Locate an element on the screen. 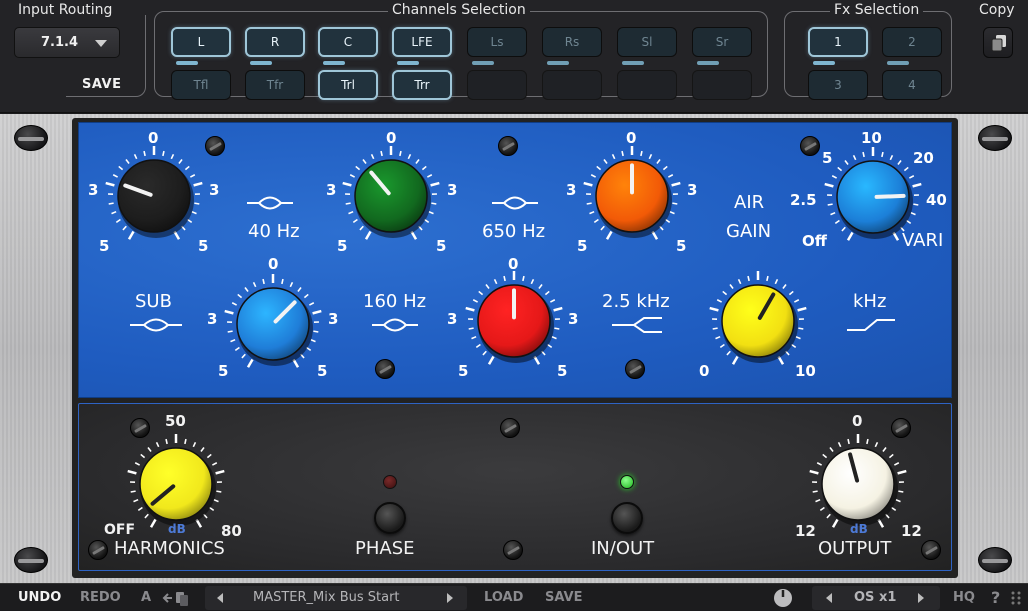 This screenshot has width=1028, height=611. low-mid-gain-knob is located at coordinates (391, 196).